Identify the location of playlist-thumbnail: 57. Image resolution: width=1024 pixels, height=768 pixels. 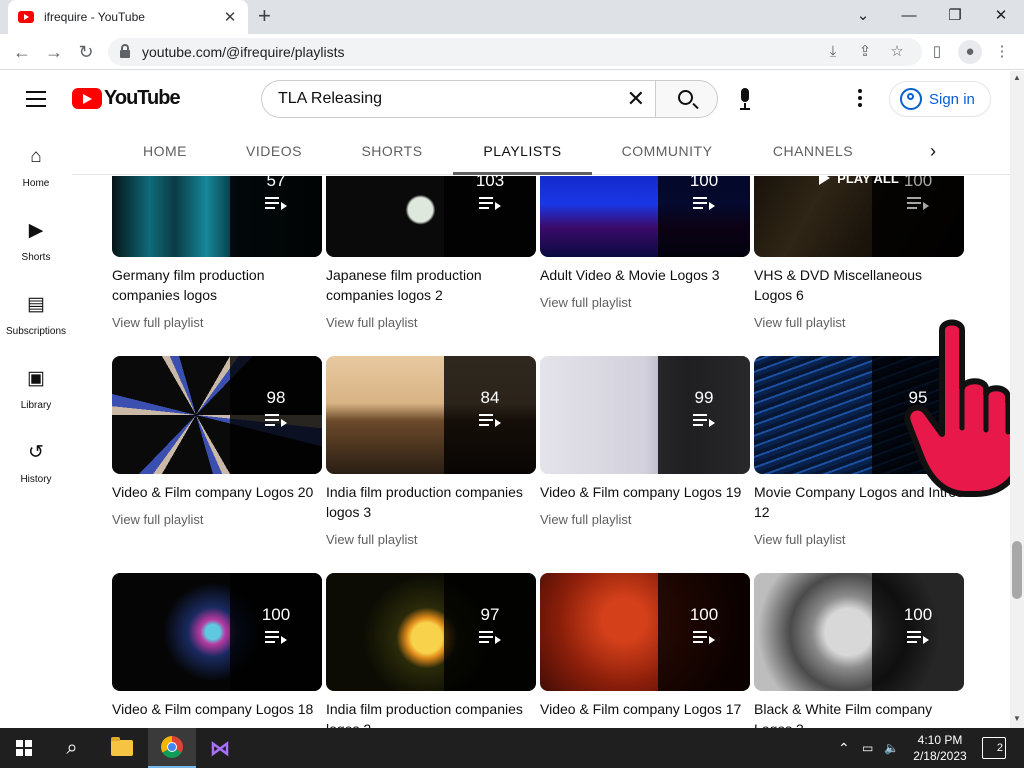
(217, 216).